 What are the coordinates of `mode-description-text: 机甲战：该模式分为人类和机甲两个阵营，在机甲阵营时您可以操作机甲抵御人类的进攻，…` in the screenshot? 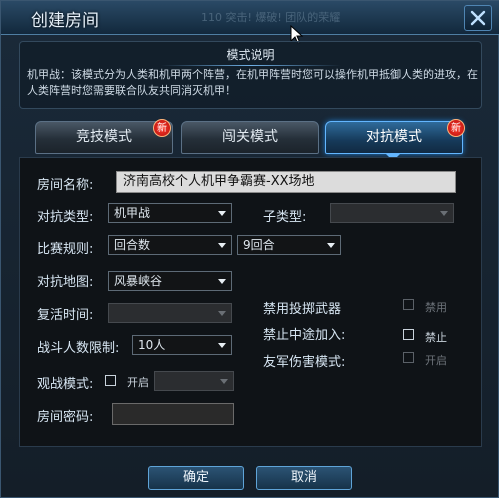 It's located at (252, 82).